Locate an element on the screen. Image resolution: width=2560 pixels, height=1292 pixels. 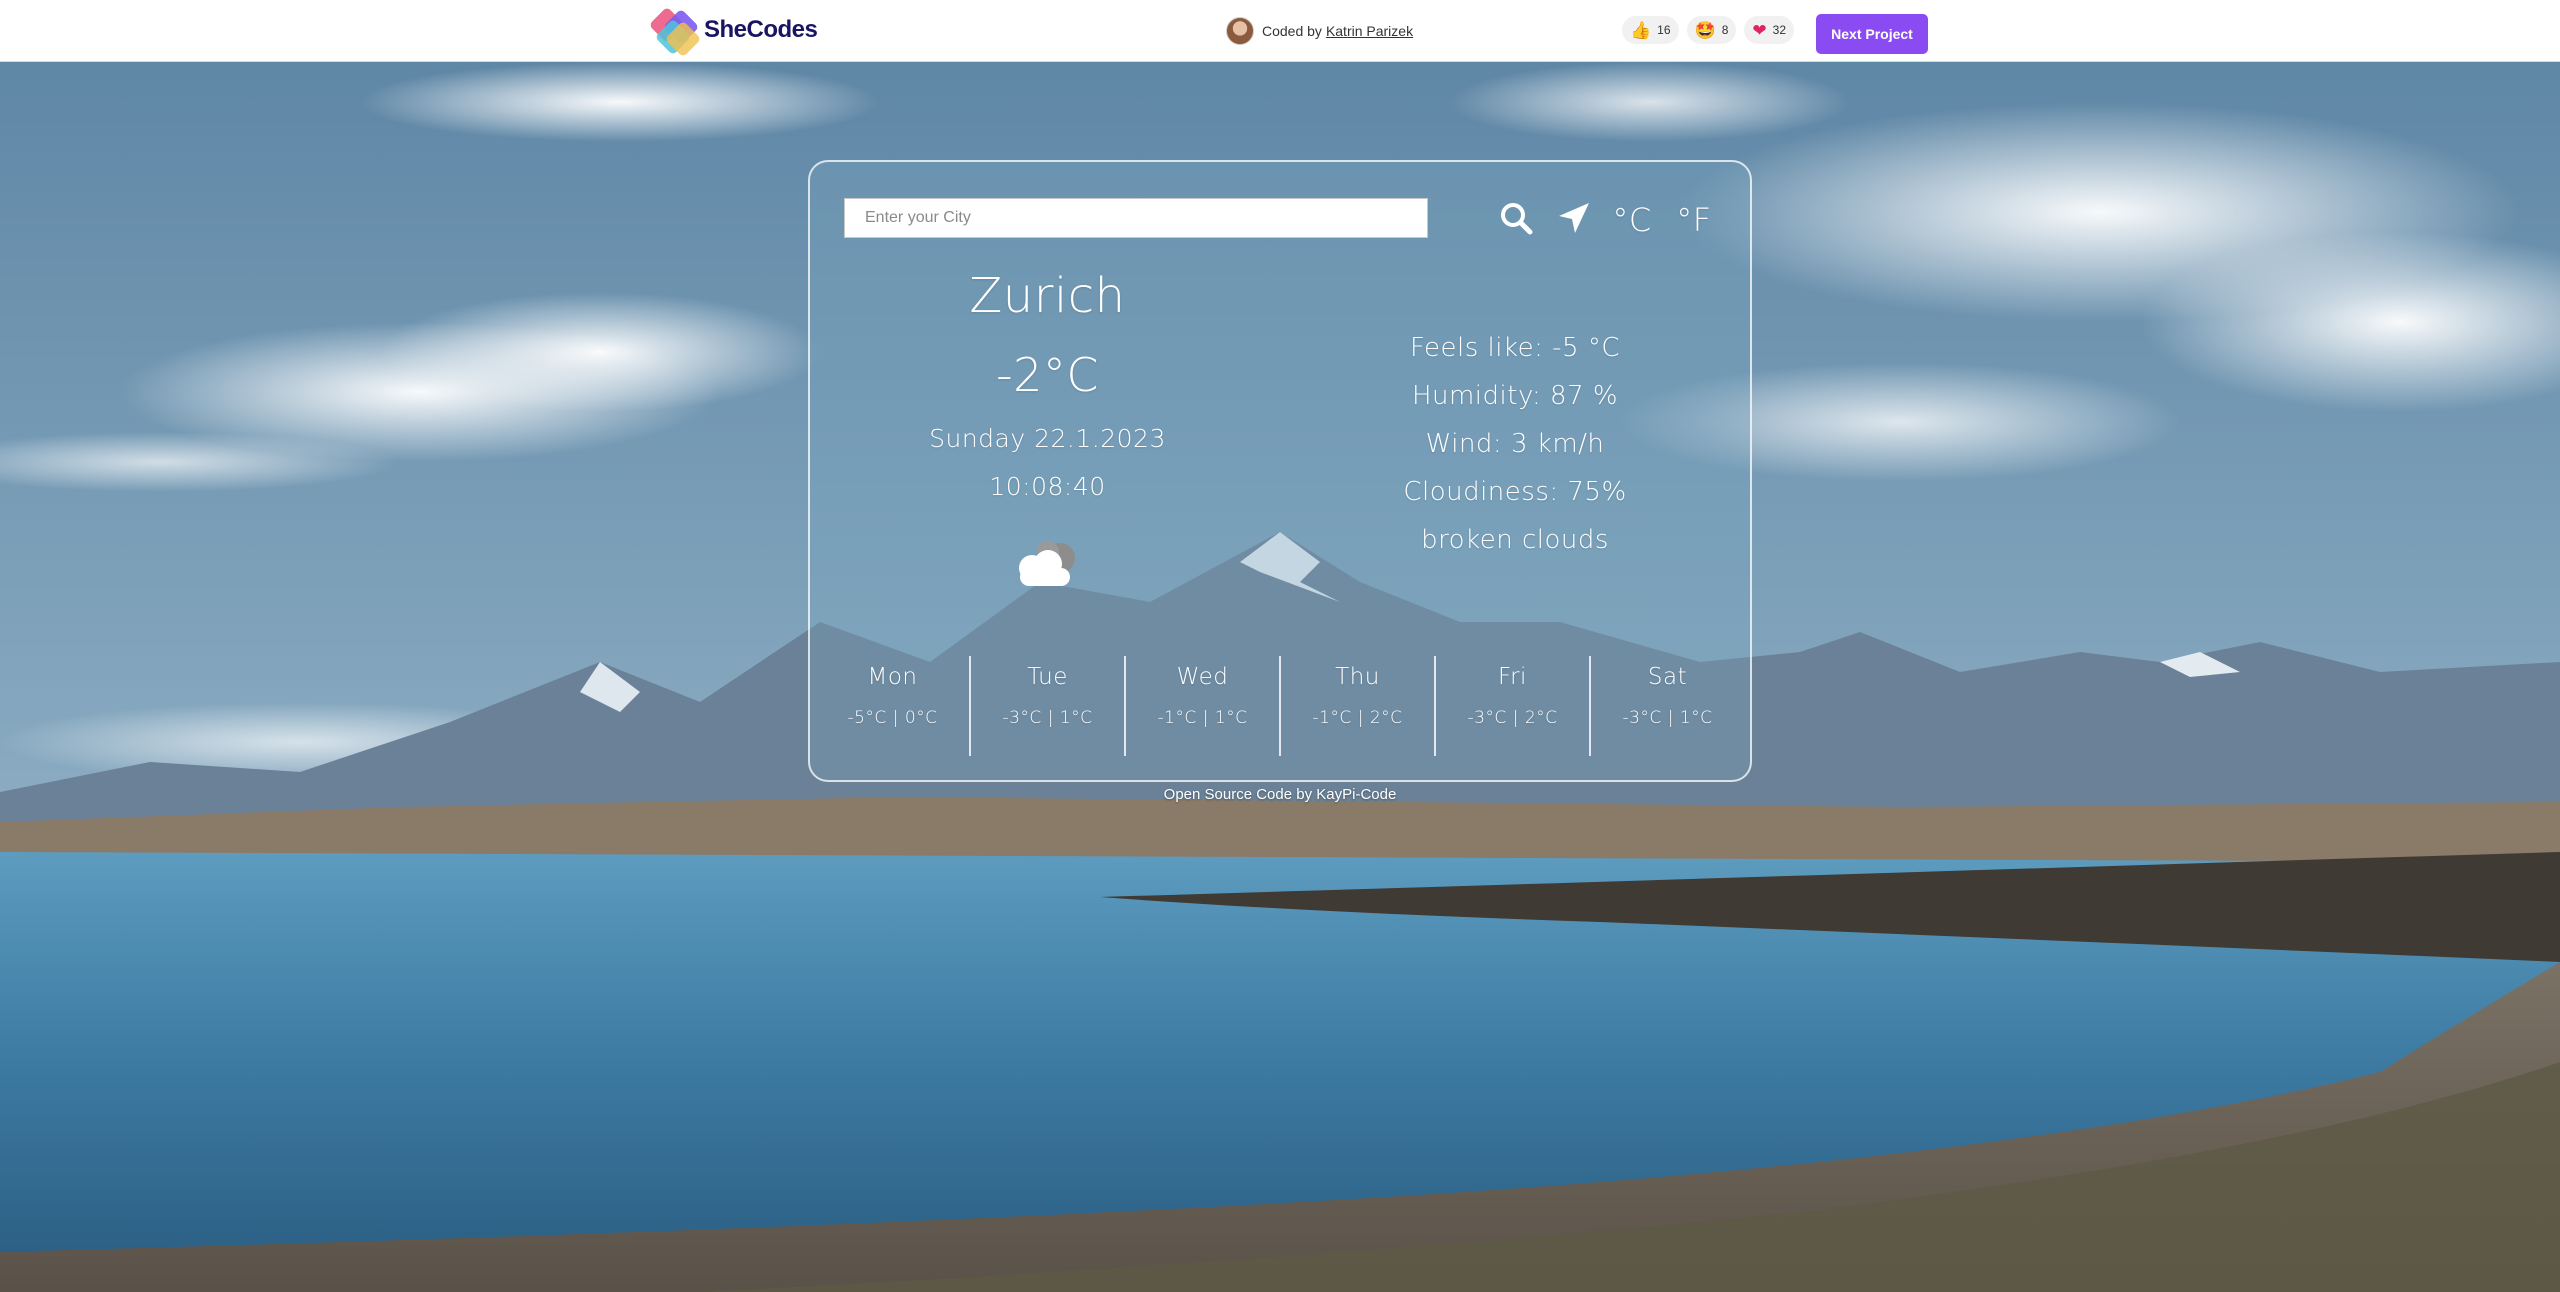
shecodes-logo: SheCodes is located at coordinates (733, 32).